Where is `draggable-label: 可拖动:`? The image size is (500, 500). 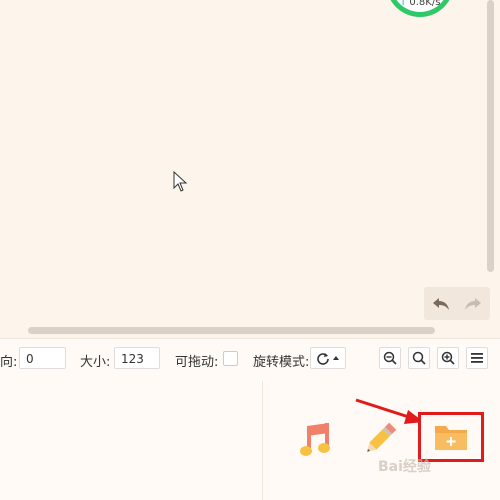 draggable-label: 可拖动: is located at coordinates (197, 362).